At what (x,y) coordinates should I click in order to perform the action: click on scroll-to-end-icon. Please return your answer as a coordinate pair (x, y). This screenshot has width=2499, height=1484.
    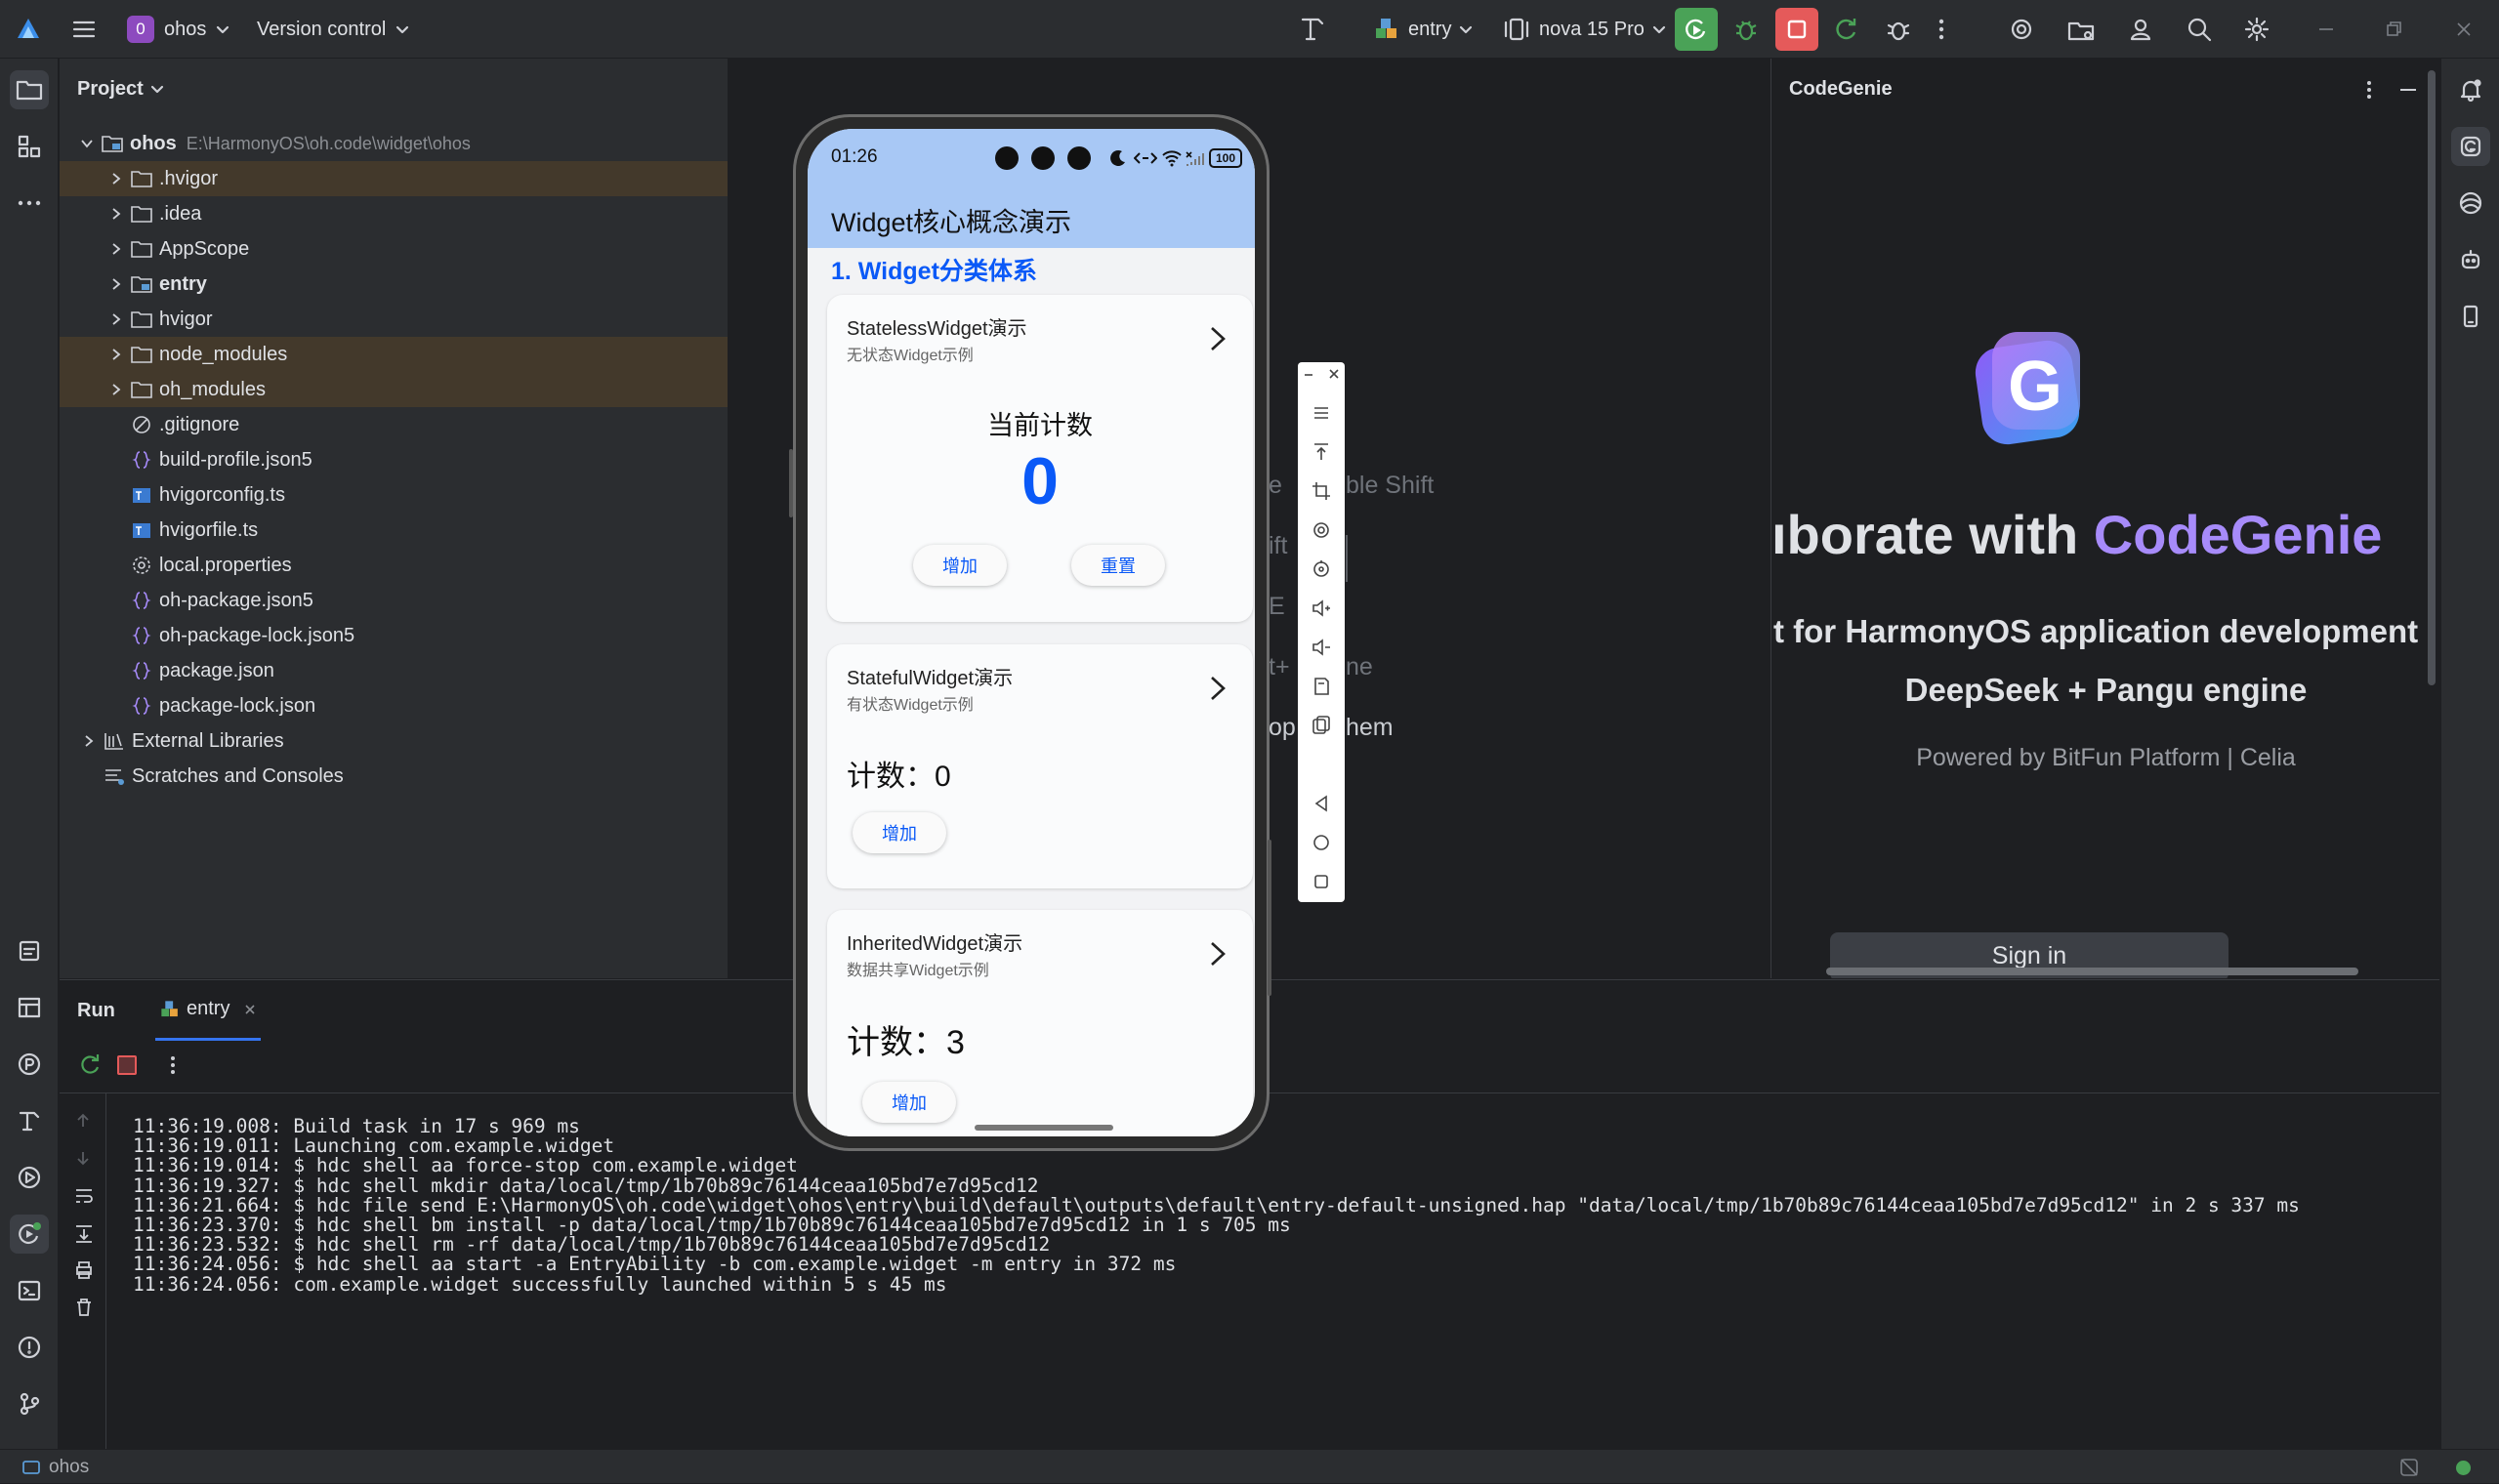
    Looking at the image, I should click on (84, 1233).